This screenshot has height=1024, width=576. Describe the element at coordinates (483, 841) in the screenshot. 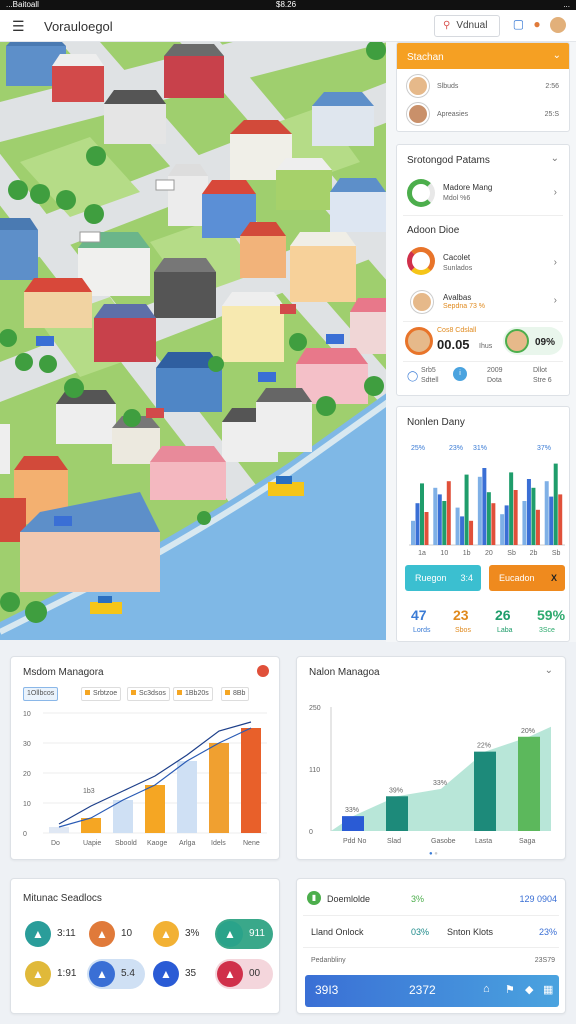

I see `x-tick-label: Lasta` at that location.